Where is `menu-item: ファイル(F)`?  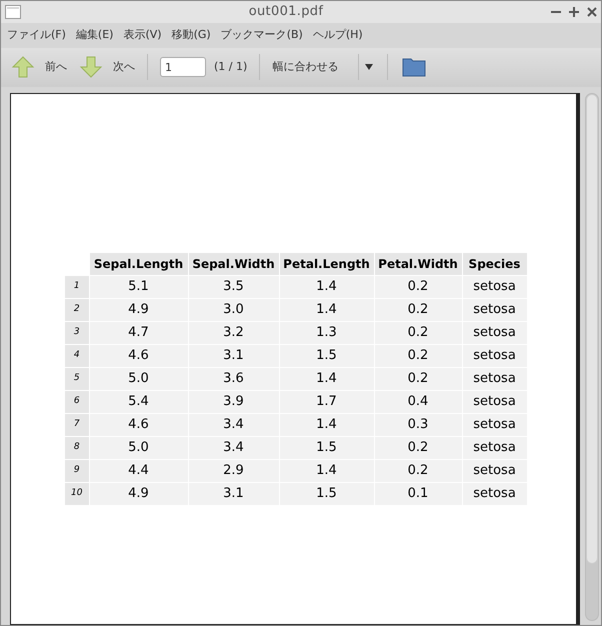 menu-item: ファイル(F) is located at coordinates (36, 35).